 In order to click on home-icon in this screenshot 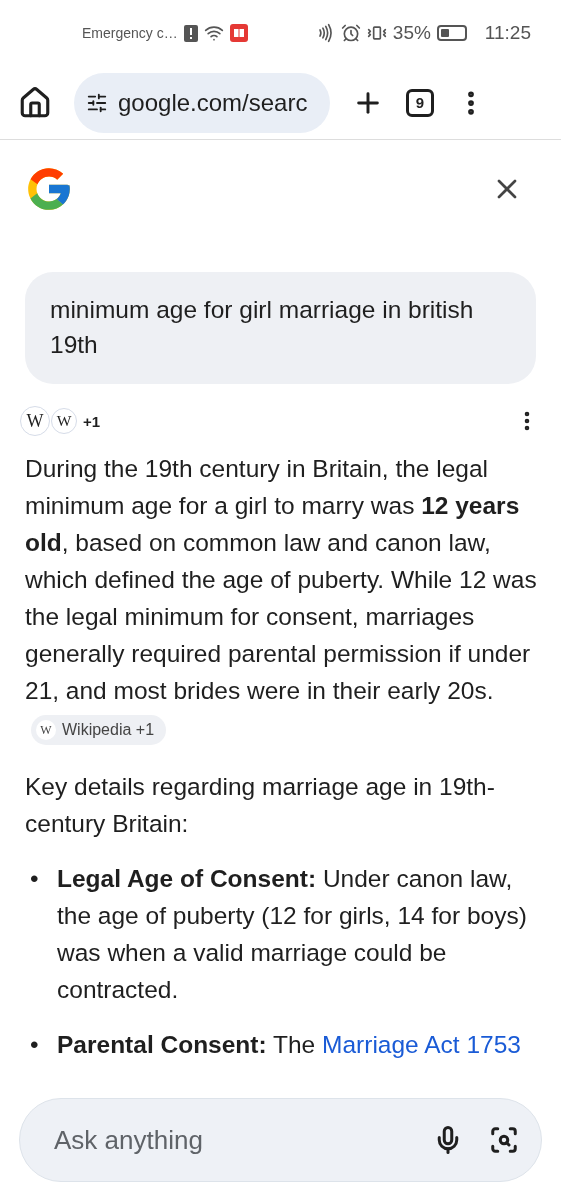, I will do `click(35, 102)`.